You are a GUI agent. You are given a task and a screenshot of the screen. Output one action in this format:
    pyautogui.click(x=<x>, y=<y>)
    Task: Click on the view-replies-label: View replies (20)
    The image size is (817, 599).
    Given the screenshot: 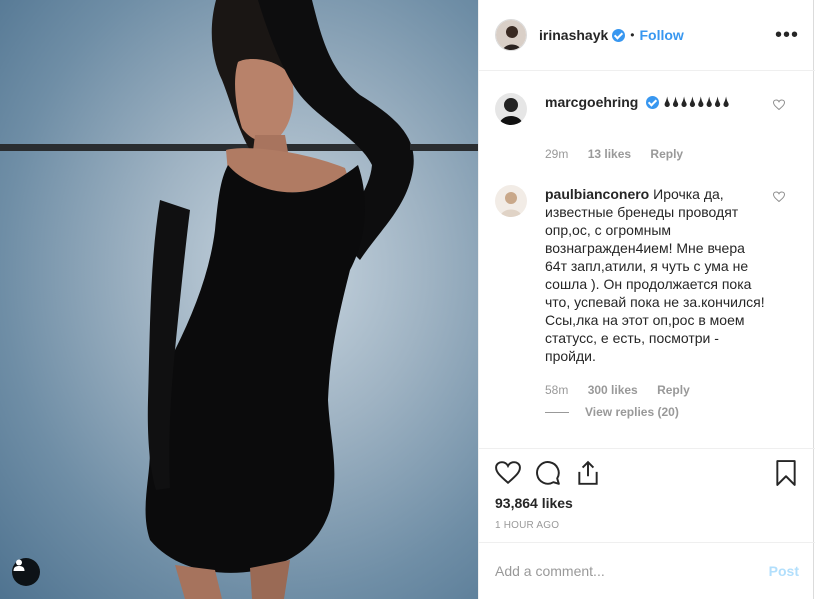 What is the action you would take?
    pyautogui.click(x=632, y=412)
    